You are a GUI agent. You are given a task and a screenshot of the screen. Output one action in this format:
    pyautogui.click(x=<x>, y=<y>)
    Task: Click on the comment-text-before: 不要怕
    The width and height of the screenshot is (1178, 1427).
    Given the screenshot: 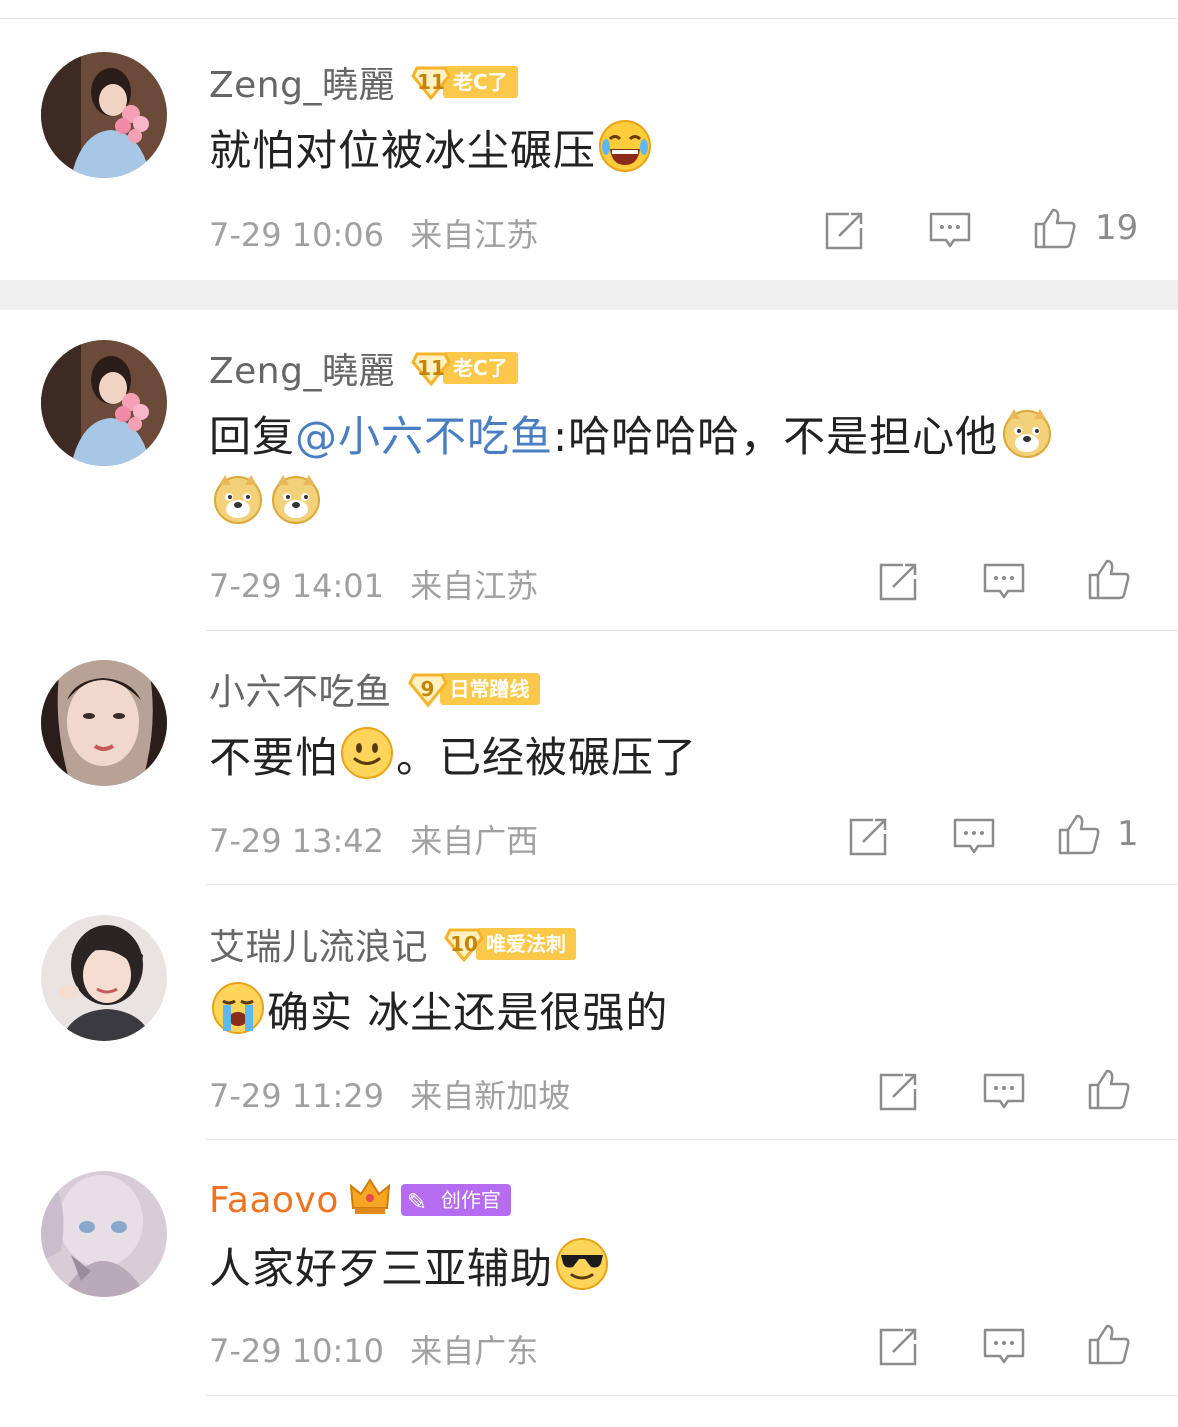 What is the action you would take?
    pyautogui.click(x=274, y=757)
    